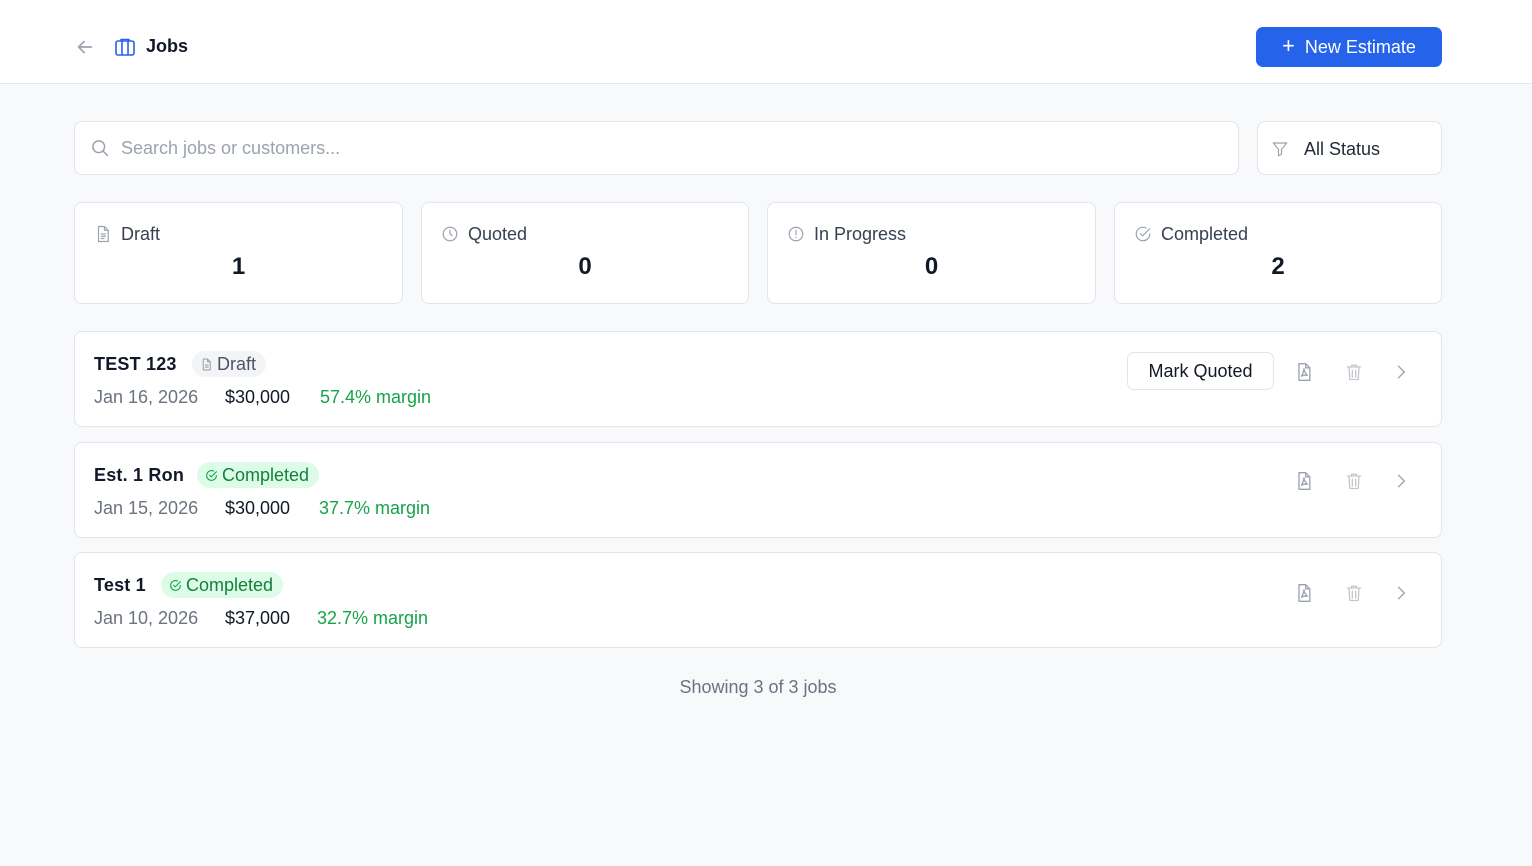 The image size is (1532, 866). What do you see at coordinates (1360, 46) in the screenshot?
I see `new-estimate-label: New Estimate` at bounding box center [1360, 46].